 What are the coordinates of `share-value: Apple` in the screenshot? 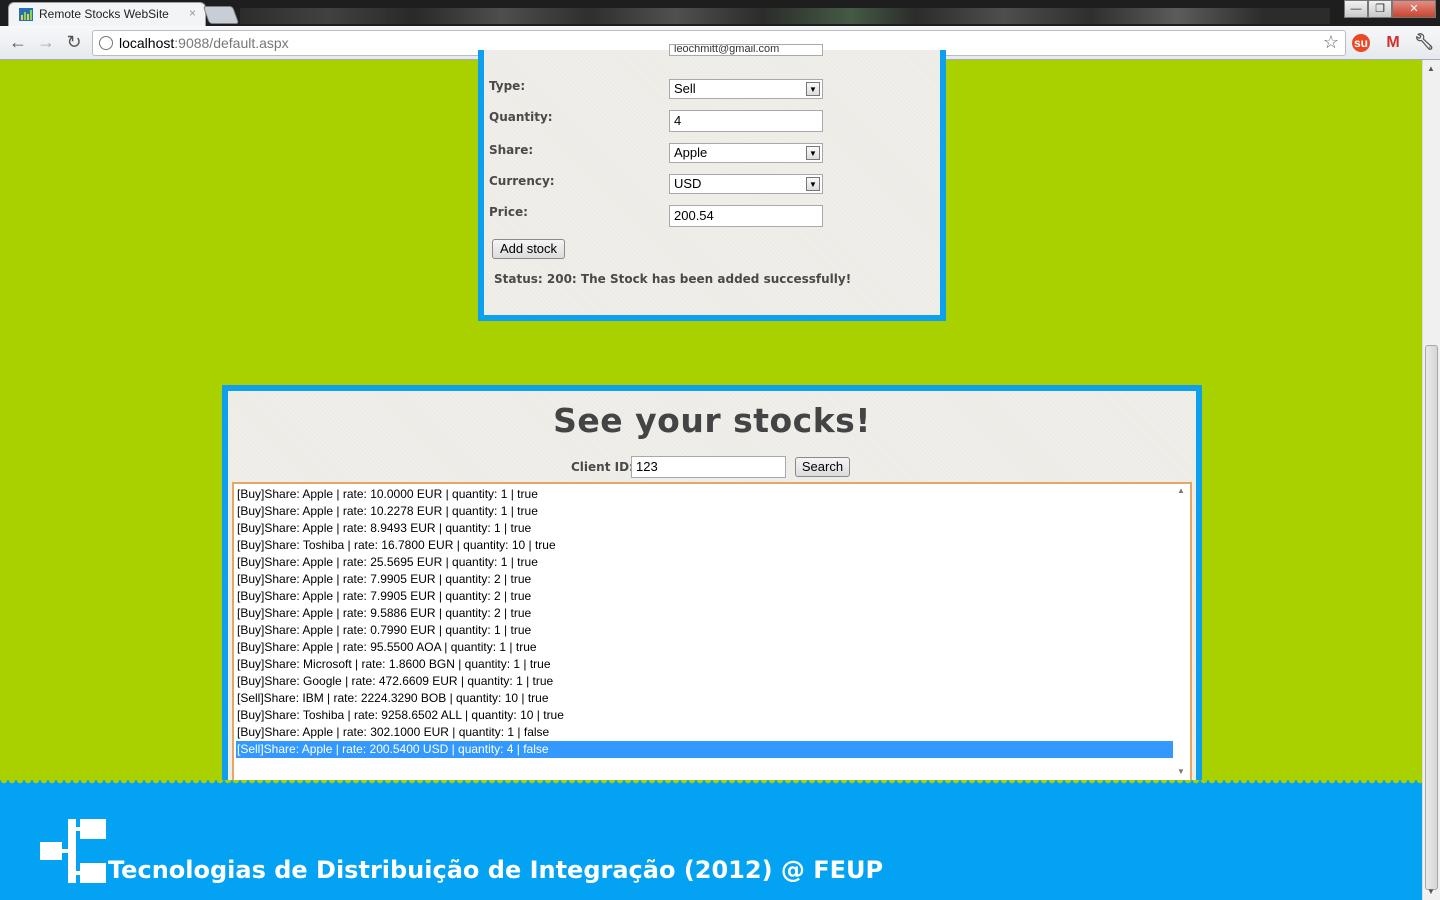 It's located at (691, 152).